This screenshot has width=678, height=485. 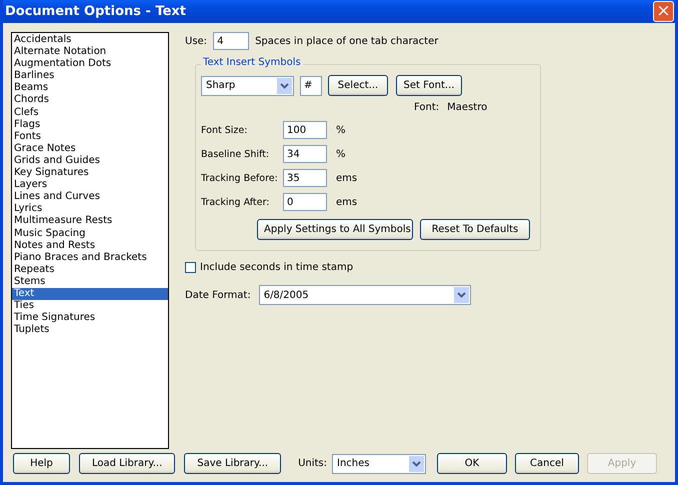 What do you see at coordinates (90, 209) in the screenshot?
I see `list-item: Lyrics` at bounding box center [90, 209].